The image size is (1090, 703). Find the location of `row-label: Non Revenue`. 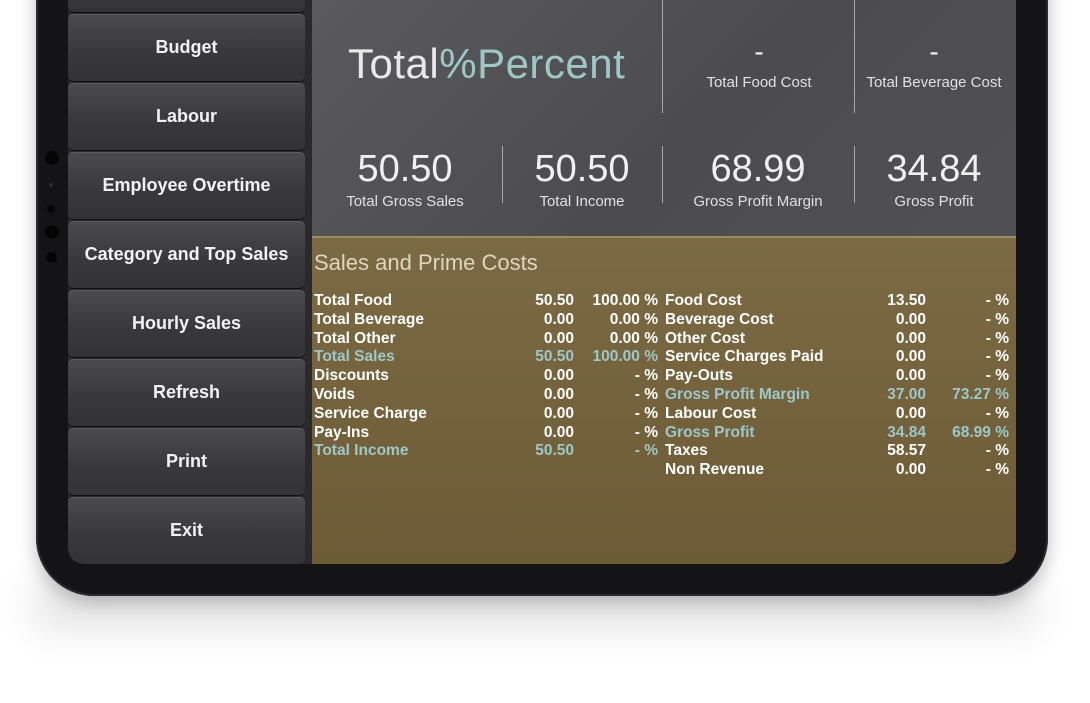

row-label: Non Revenue is located at coordinates (715, 470).